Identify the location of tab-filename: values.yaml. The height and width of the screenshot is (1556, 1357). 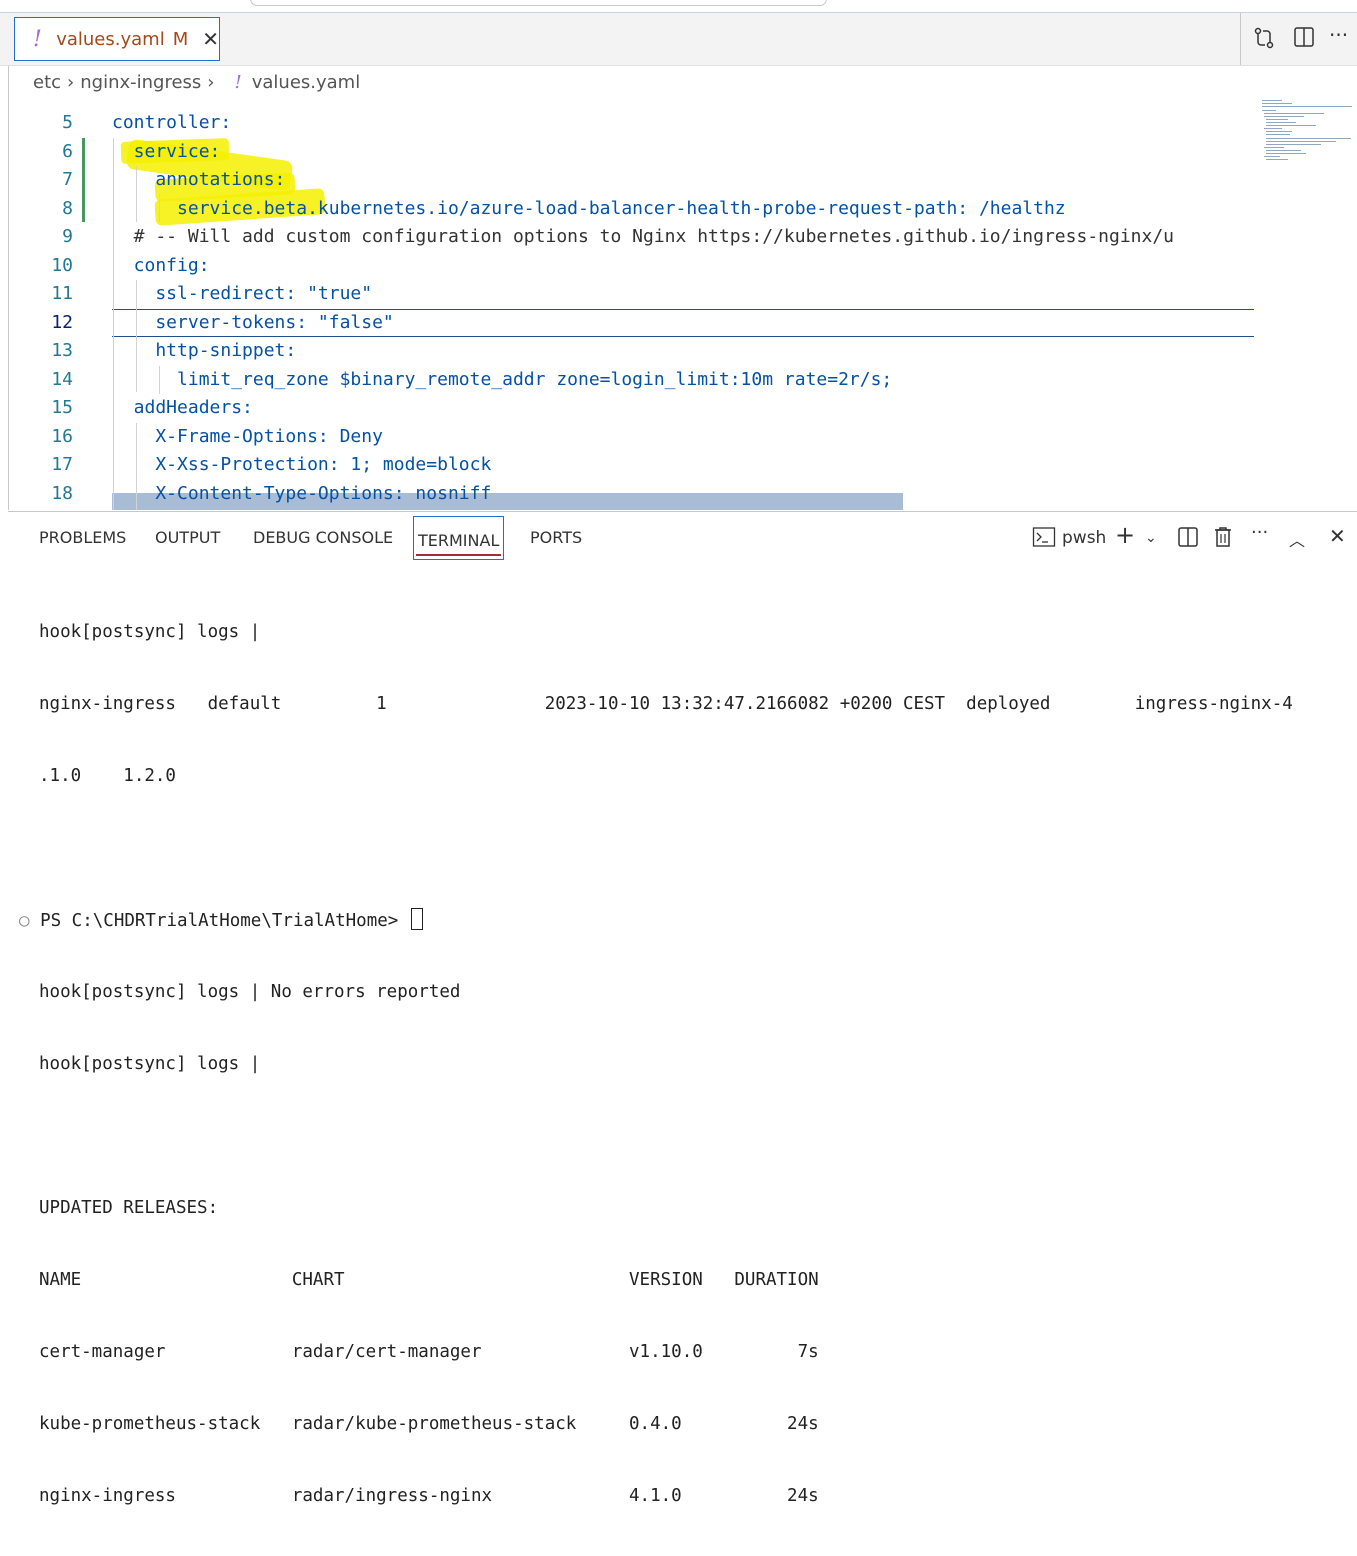
(110, 39).